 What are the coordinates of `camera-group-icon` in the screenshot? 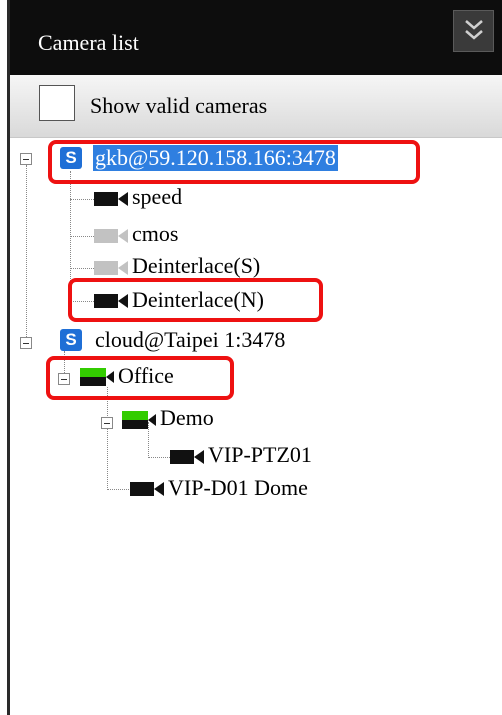 It's located at (139, 420).